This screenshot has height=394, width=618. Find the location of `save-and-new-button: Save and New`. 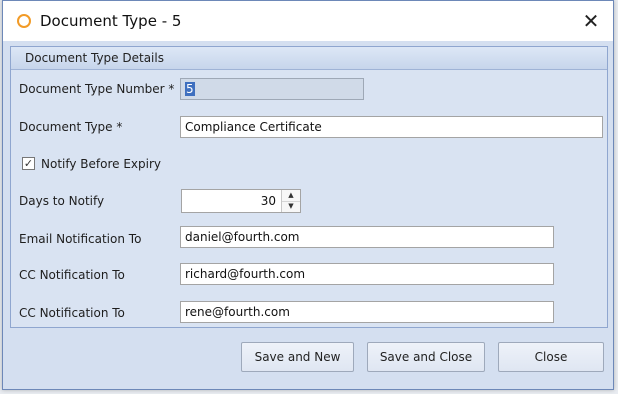

save-and-new-button: Save and New is located at coordinates (297, 357).